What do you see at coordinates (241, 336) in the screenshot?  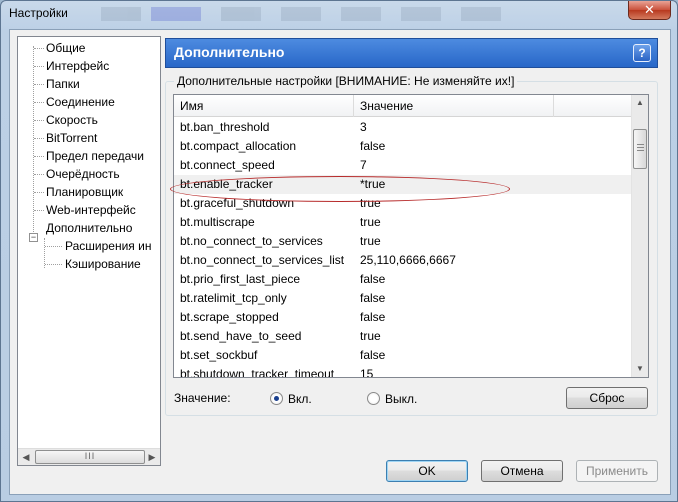 I see `row-name: bt.send_have_to_seed` at bounding box center [241, 336].